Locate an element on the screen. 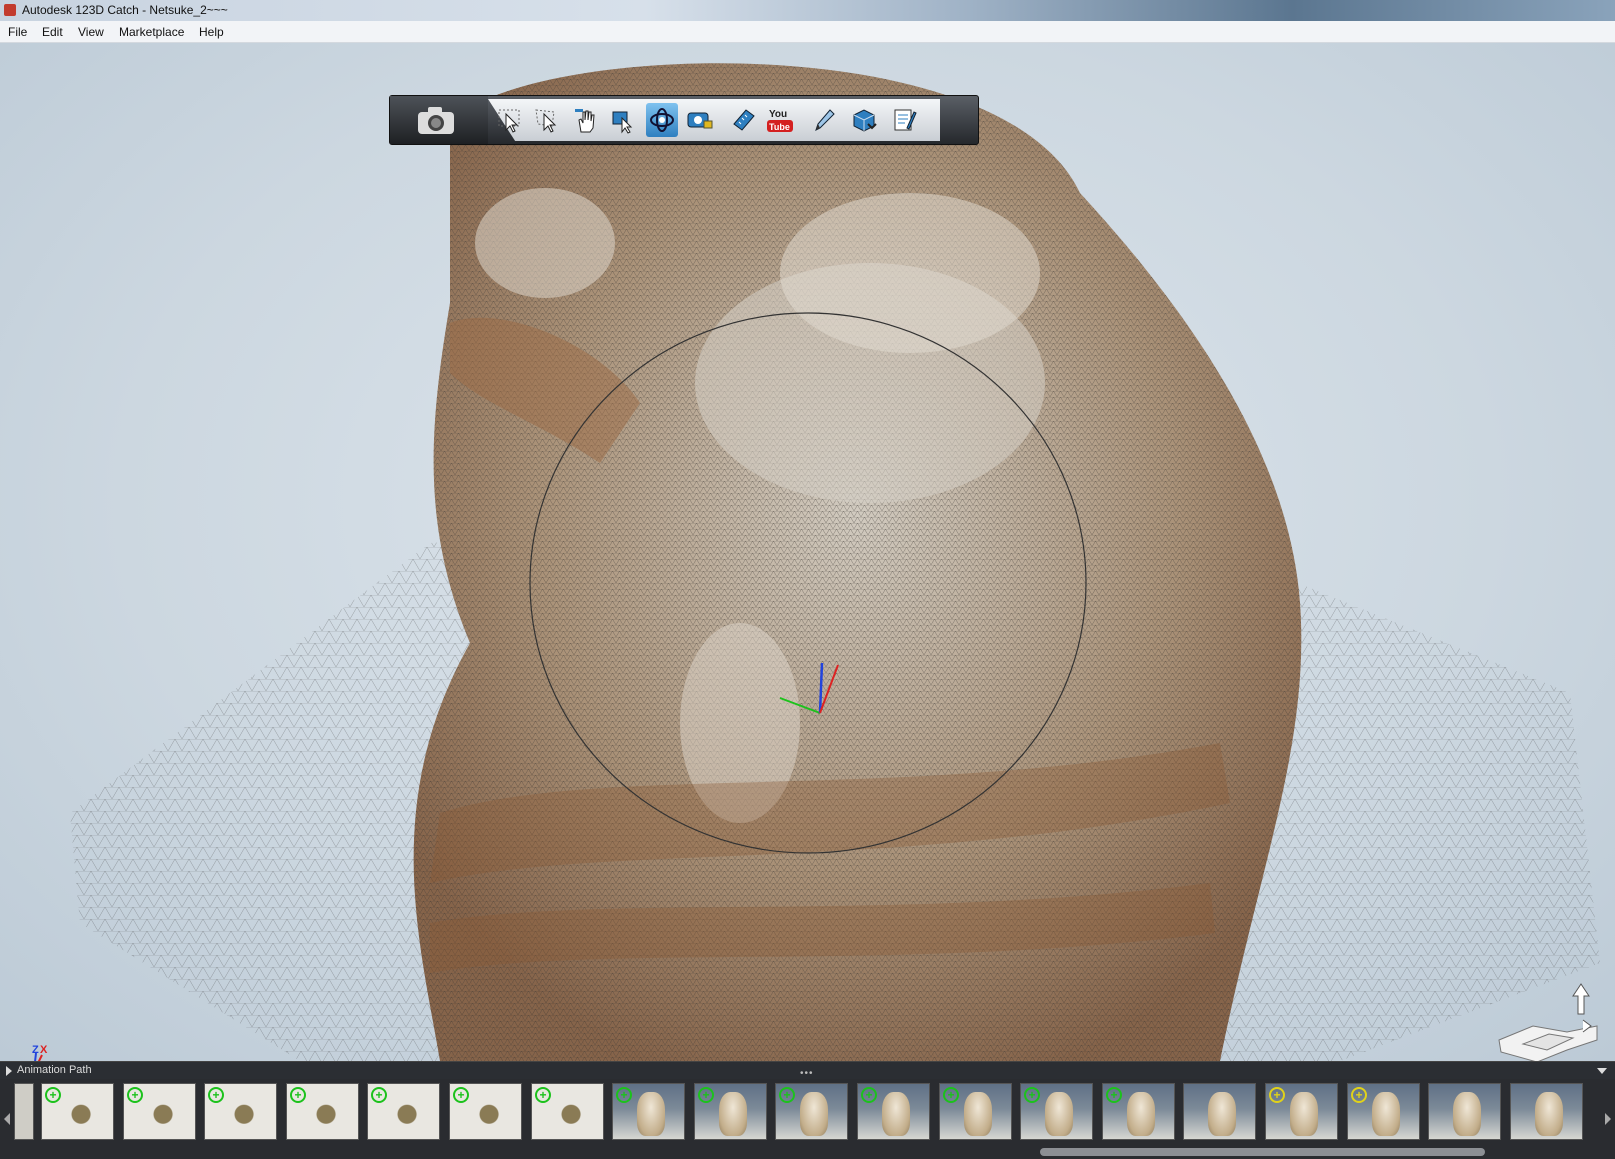  title-bar: Autodesk 123D Catch - Netsuke_2~~~ is located at coordinates (807, 10).